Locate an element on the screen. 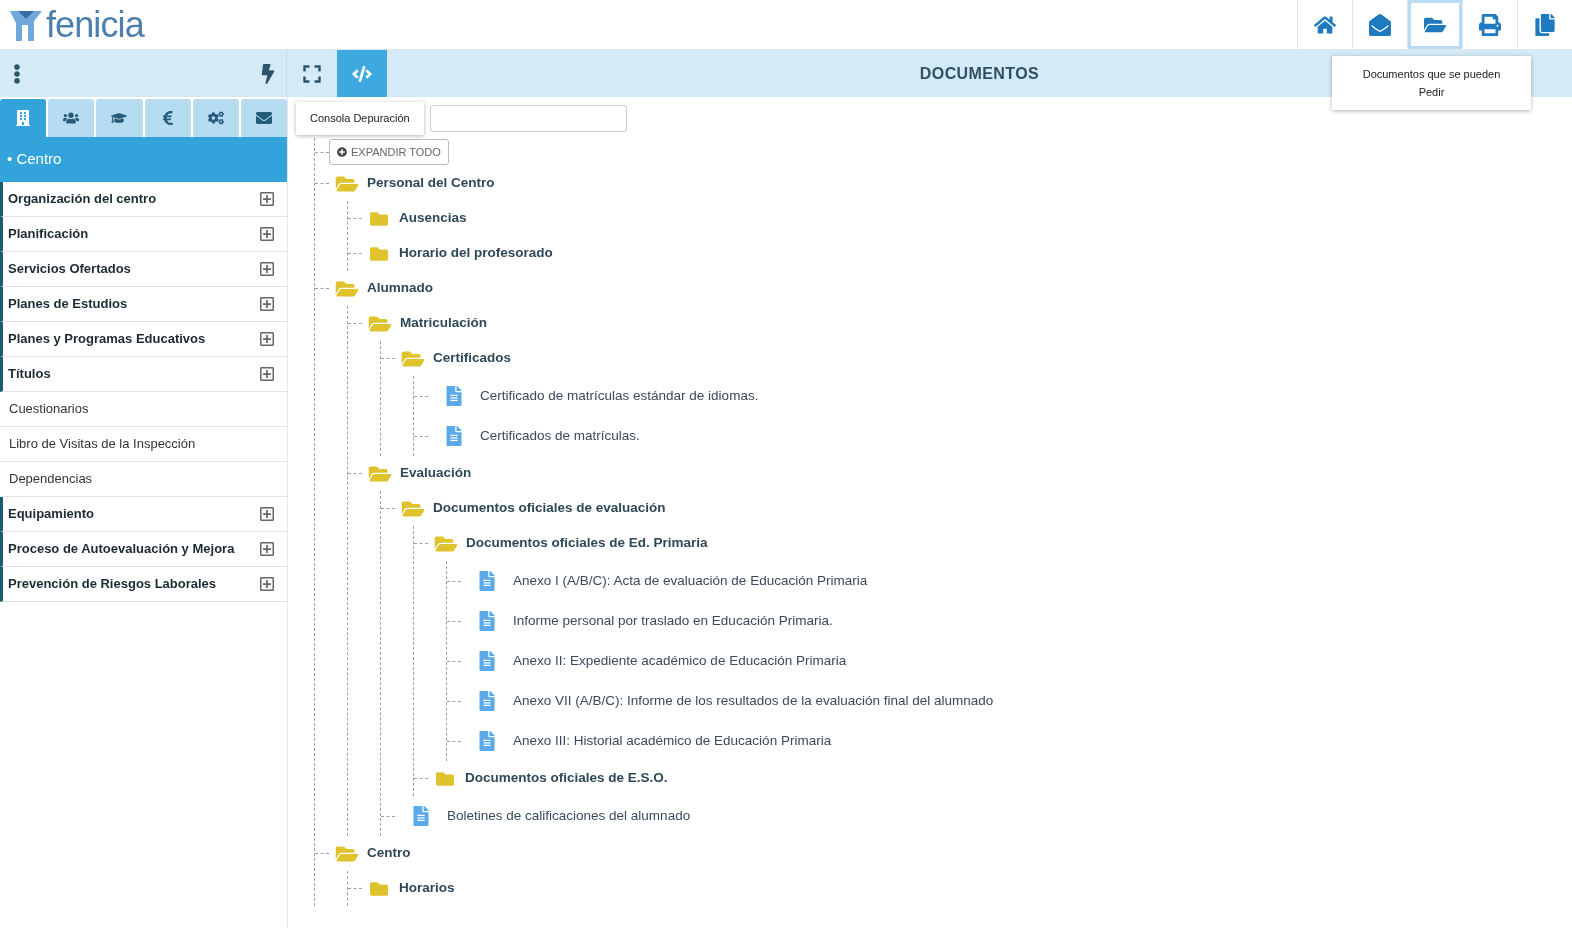 The image size is (1572, 928). folder-label: Ausencias is located at coordinates (433, 218).